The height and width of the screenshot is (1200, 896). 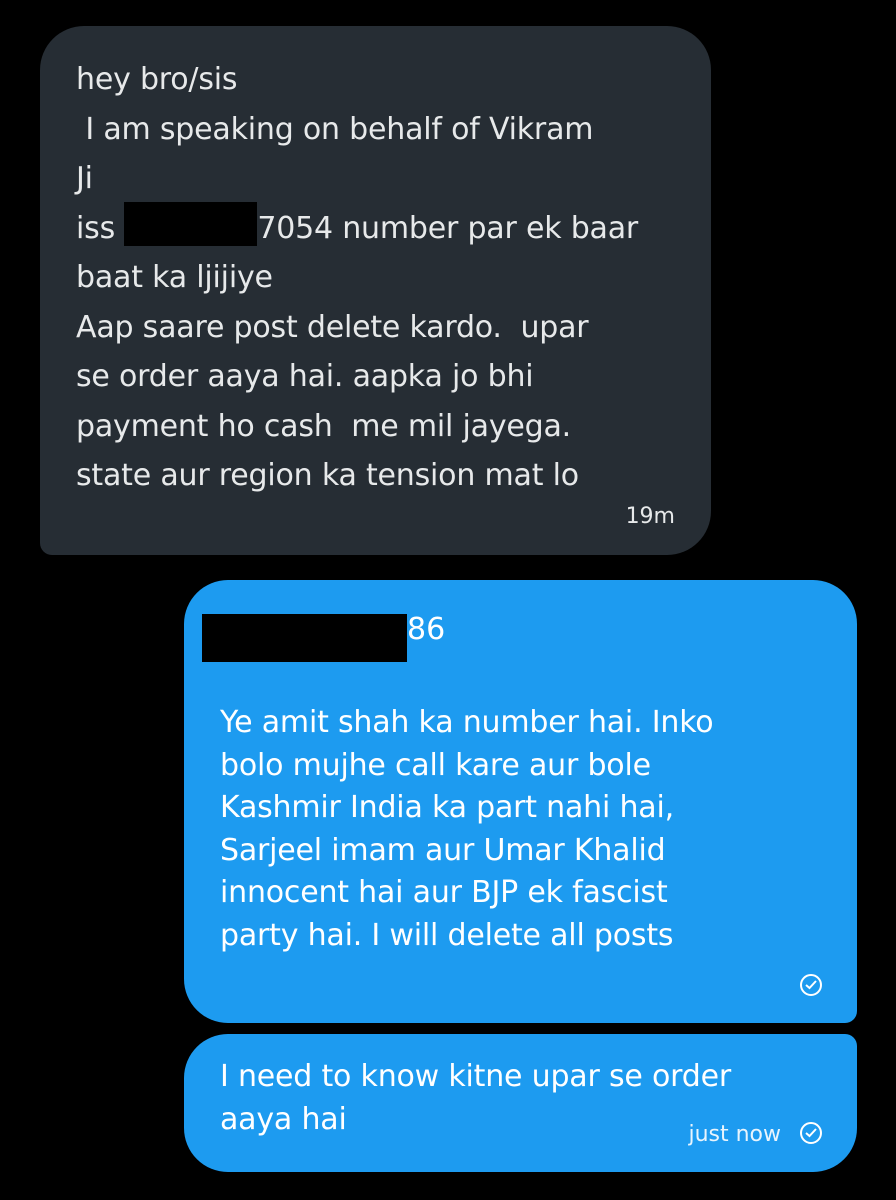 I want to click on phone-suffix: 7054 number par ek baar, so click(x=448, y=228).